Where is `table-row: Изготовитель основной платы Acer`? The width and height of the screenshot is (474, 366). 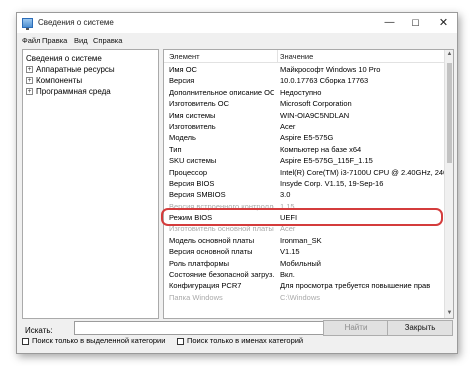
table-row: Изготовитель основной платы Acer is located at coordinates (305, 228).